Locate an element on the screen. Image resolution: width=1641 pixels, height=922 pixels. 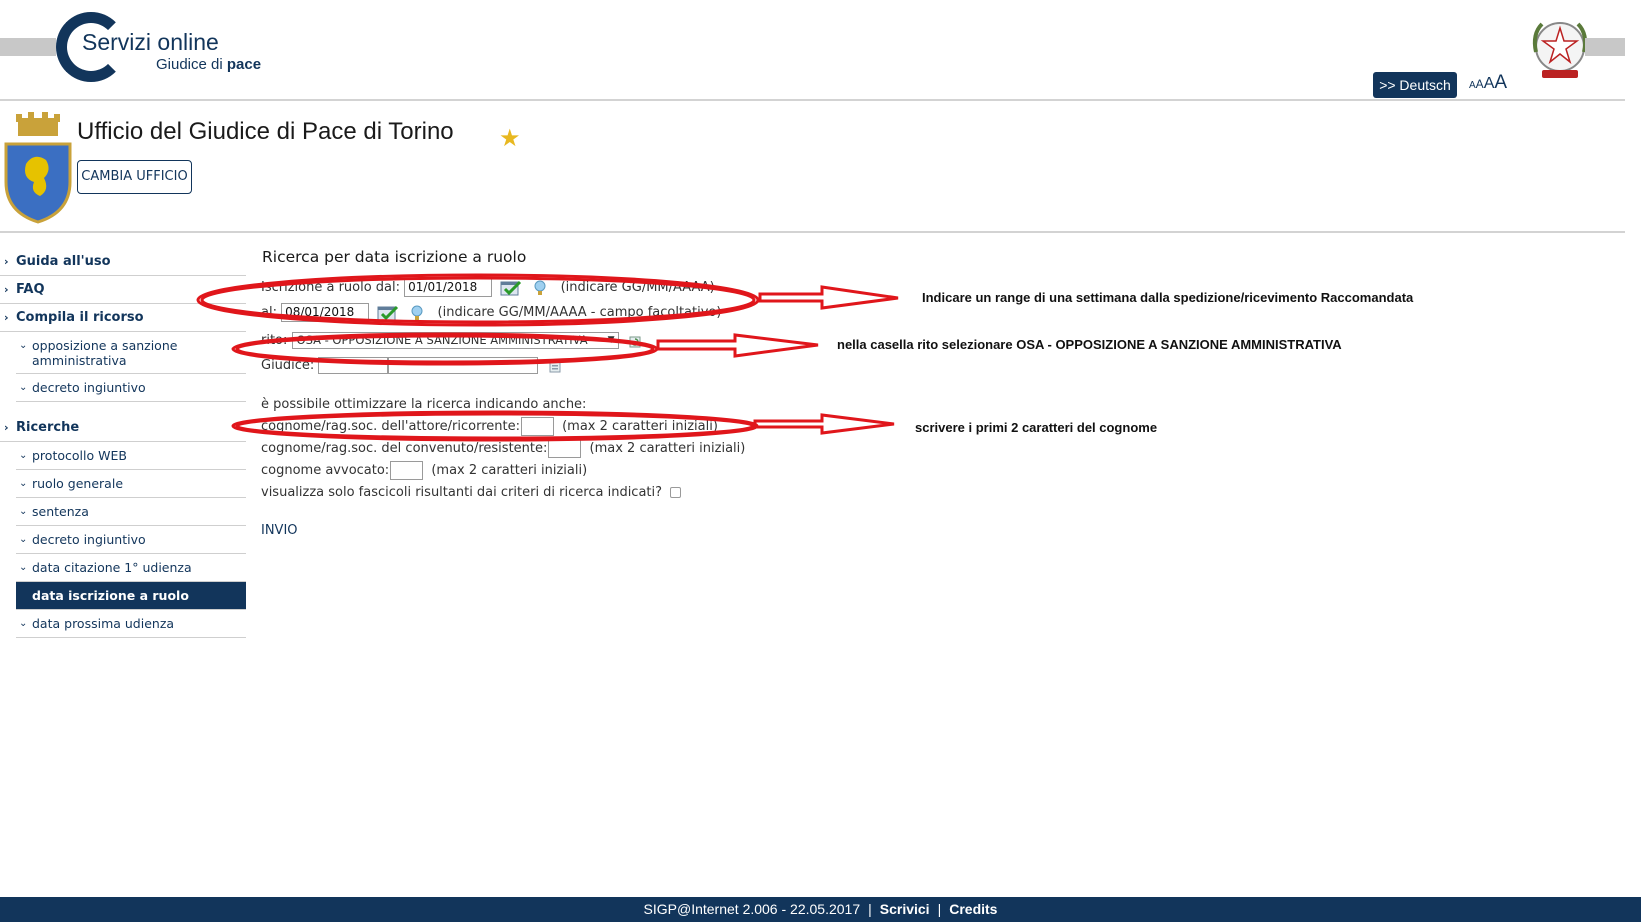
annotation-arrow-dates is located at coordinates (828, 297).